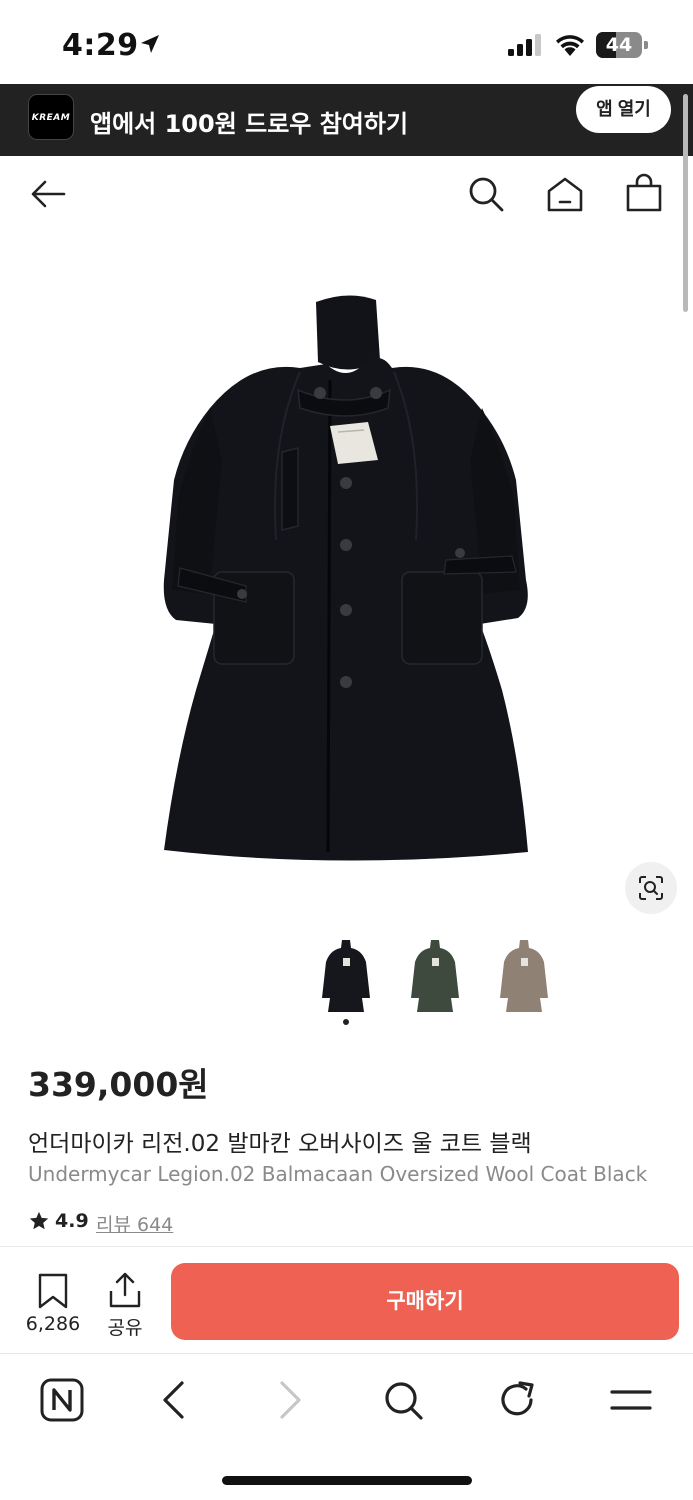 This screenshot has width=693, height=1500. Describe the element at coordinates (62, 1400) in the screenshot. I see `naver-icon` at that location.